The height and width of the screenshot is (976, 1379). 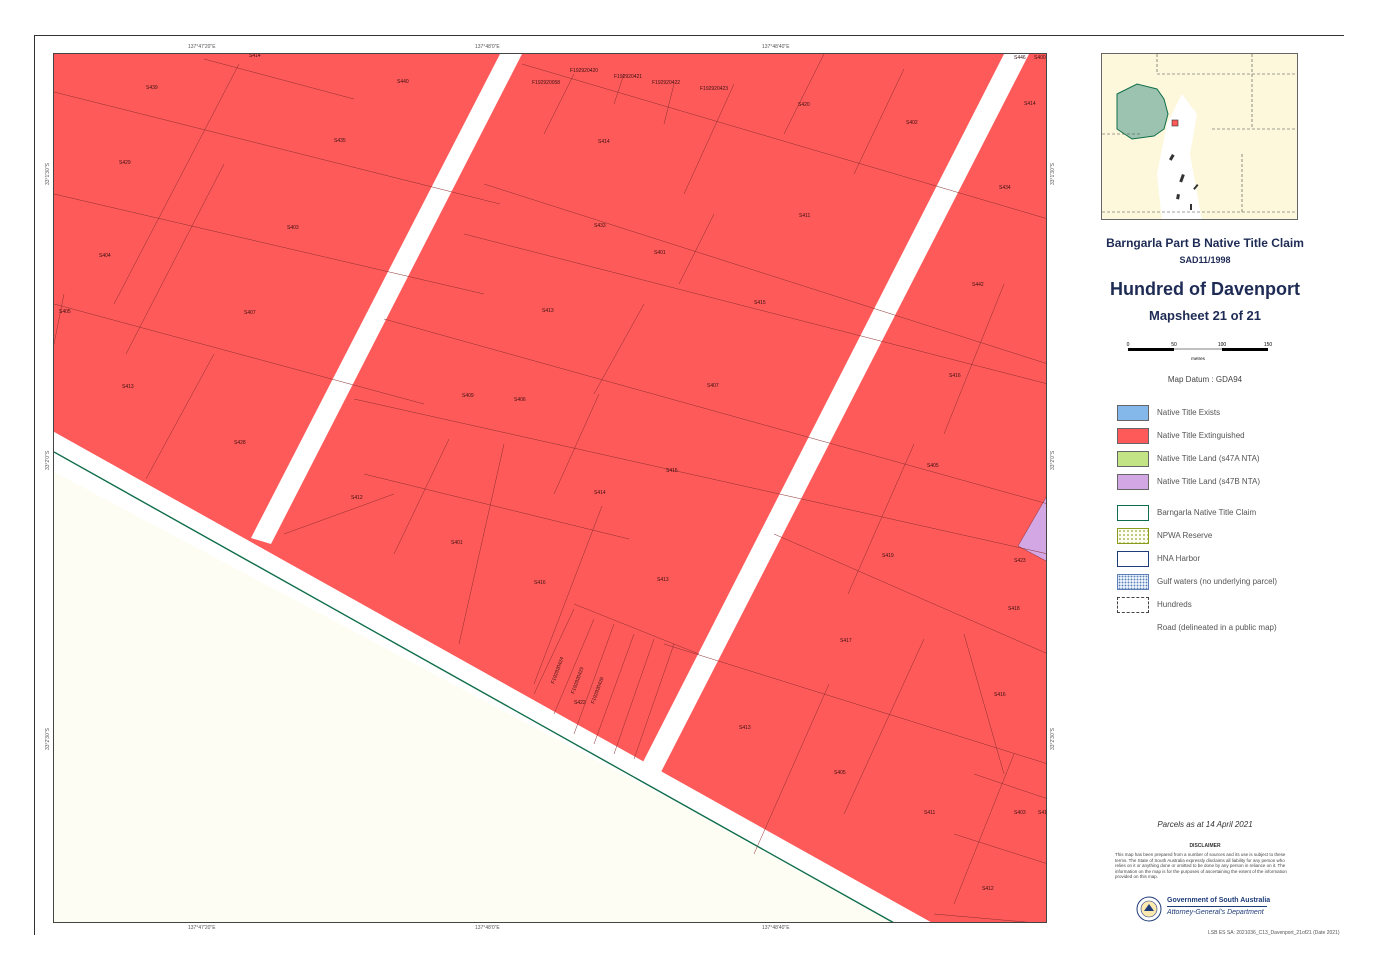 What do you see at coordinates (1200, 355) in the screenshot?
I see `scale-bar: 0 50 100 150 metres` at bounding box center [1200, 355].